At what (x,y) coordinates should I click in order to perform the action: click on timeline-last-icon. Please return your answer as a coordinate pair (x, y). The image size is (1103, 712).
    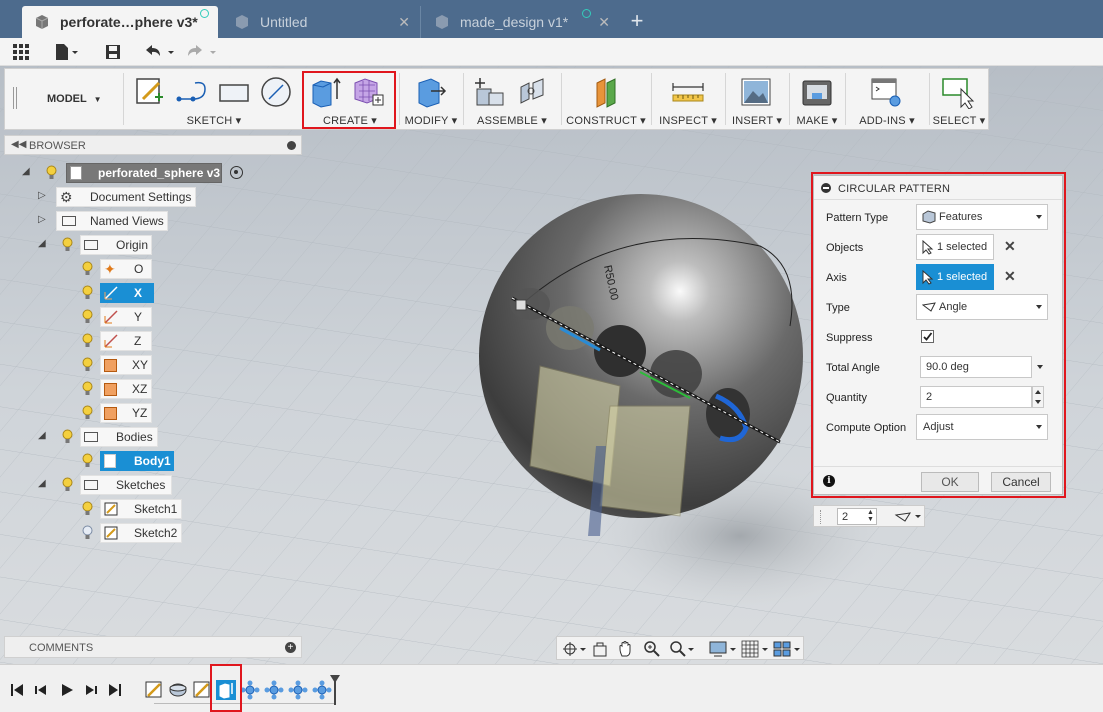
    Looking at the image, I should click on (115, 690).